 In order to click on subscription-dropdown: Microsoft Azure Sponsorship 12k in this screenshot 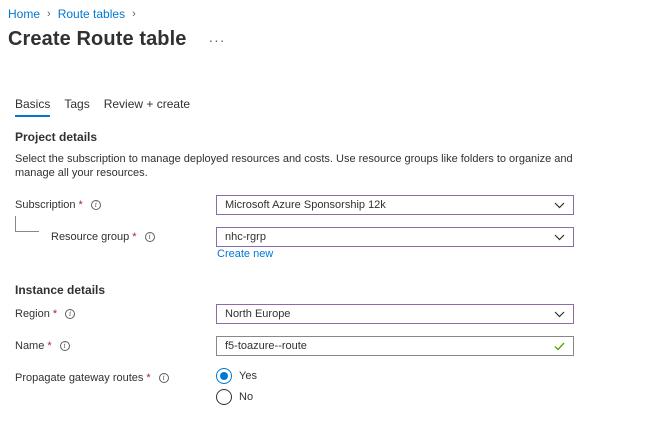, I will do `click(395, 205)`.